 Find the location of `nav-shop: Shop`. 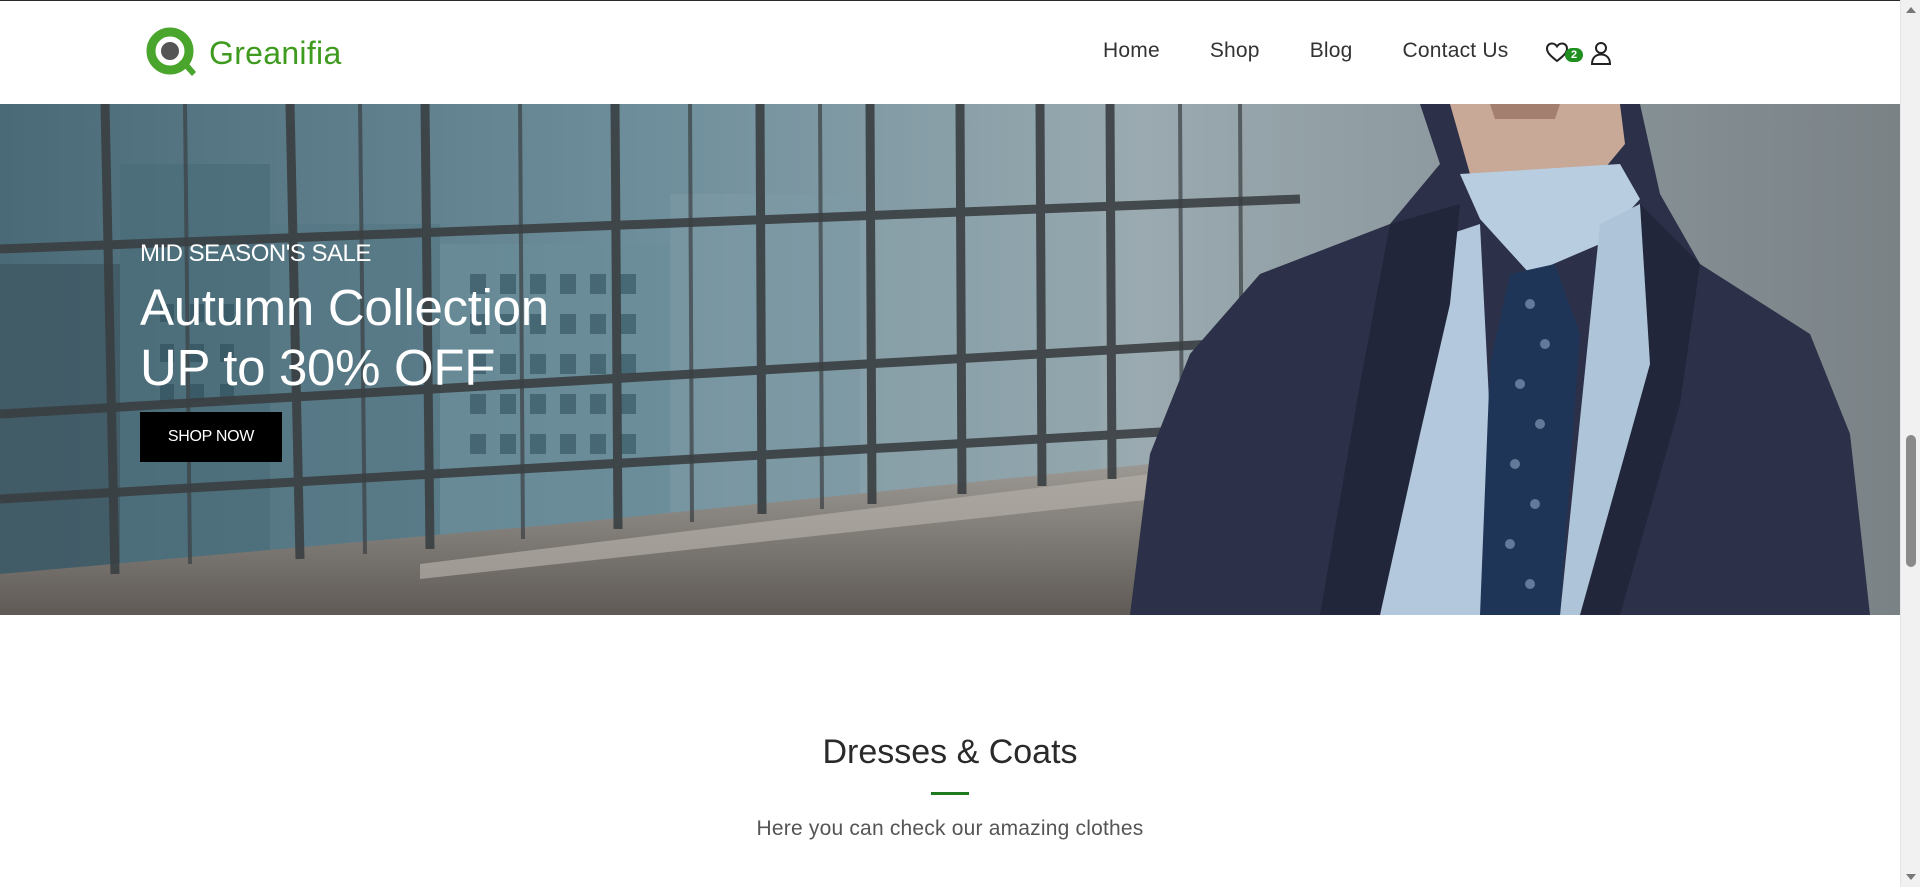

nav-shop: Shop is located at coordinates (1235, 51).